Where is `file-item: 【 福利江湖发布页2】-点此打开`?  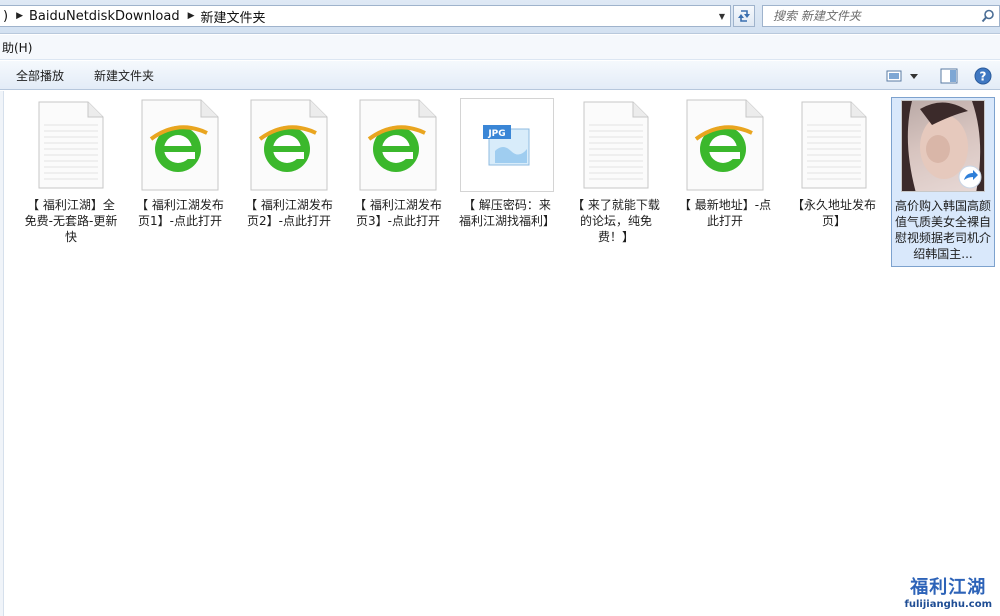
file-item: 【 福利江湖发布页2】-点此打开 is located at coordinates (289, 163).